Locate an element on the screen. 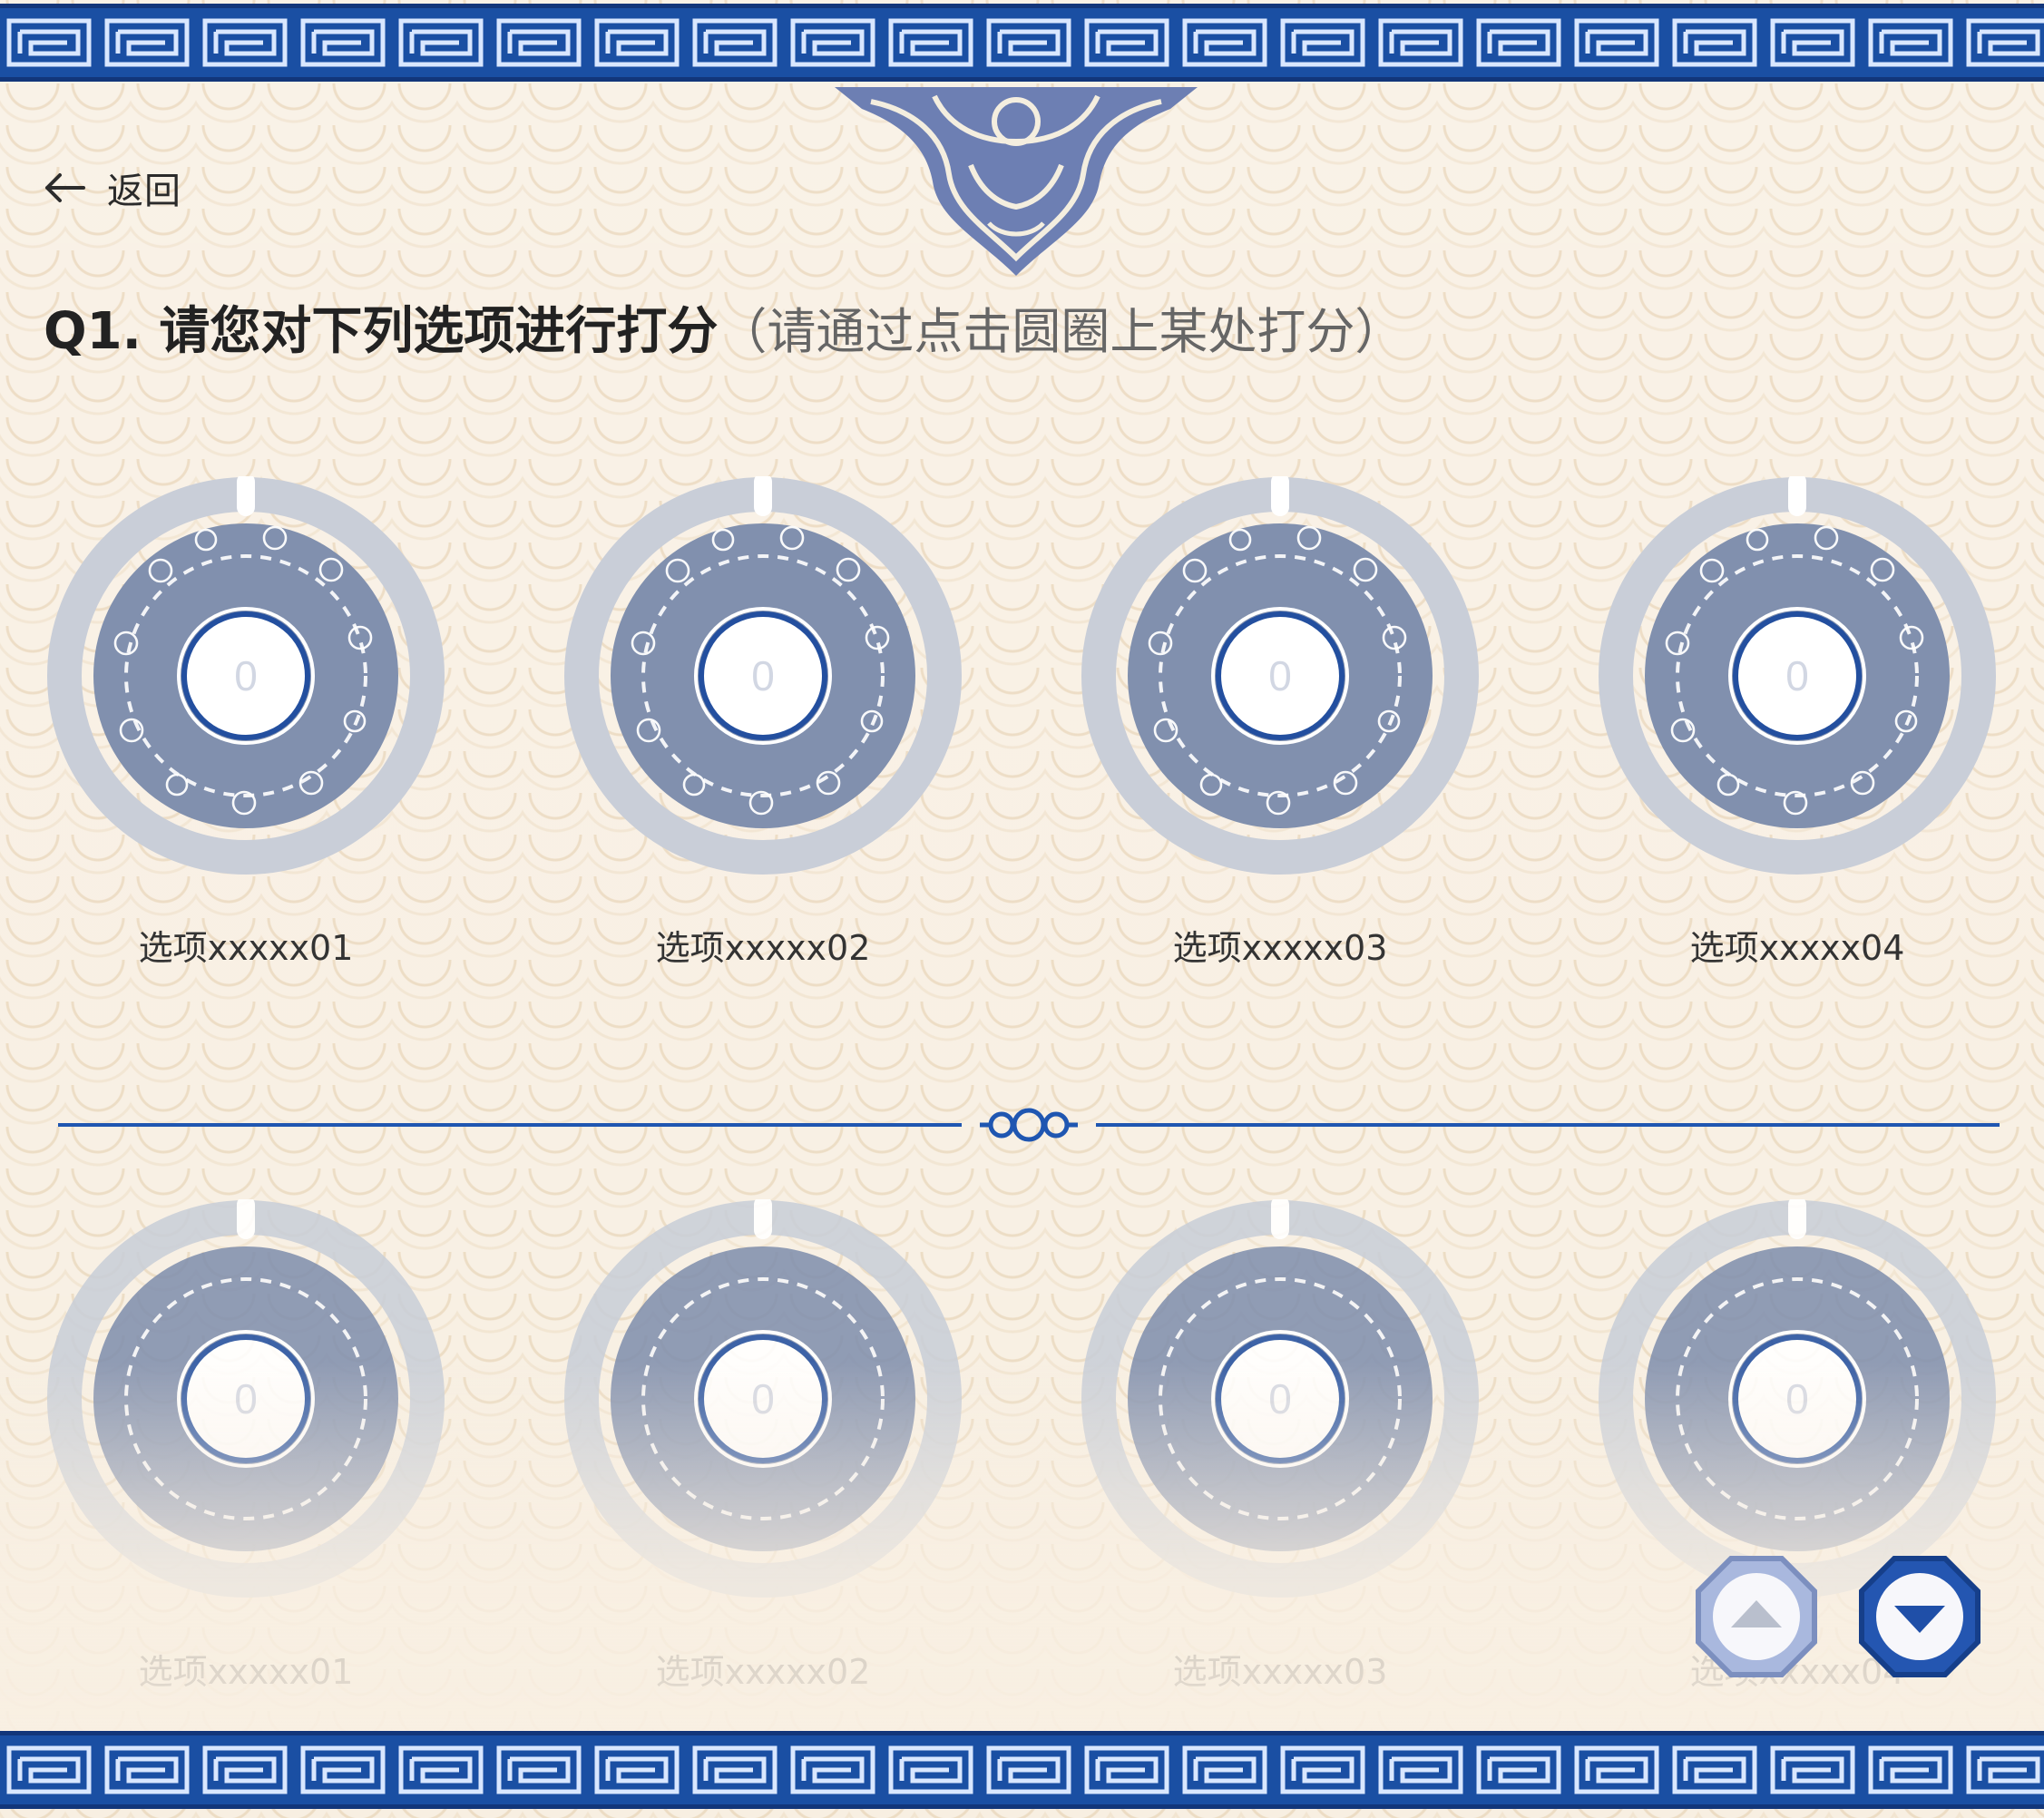 Image resolution: width=2044 pixels, height=1818 pixels. section-divider is located at coordinates (1029, 1125).